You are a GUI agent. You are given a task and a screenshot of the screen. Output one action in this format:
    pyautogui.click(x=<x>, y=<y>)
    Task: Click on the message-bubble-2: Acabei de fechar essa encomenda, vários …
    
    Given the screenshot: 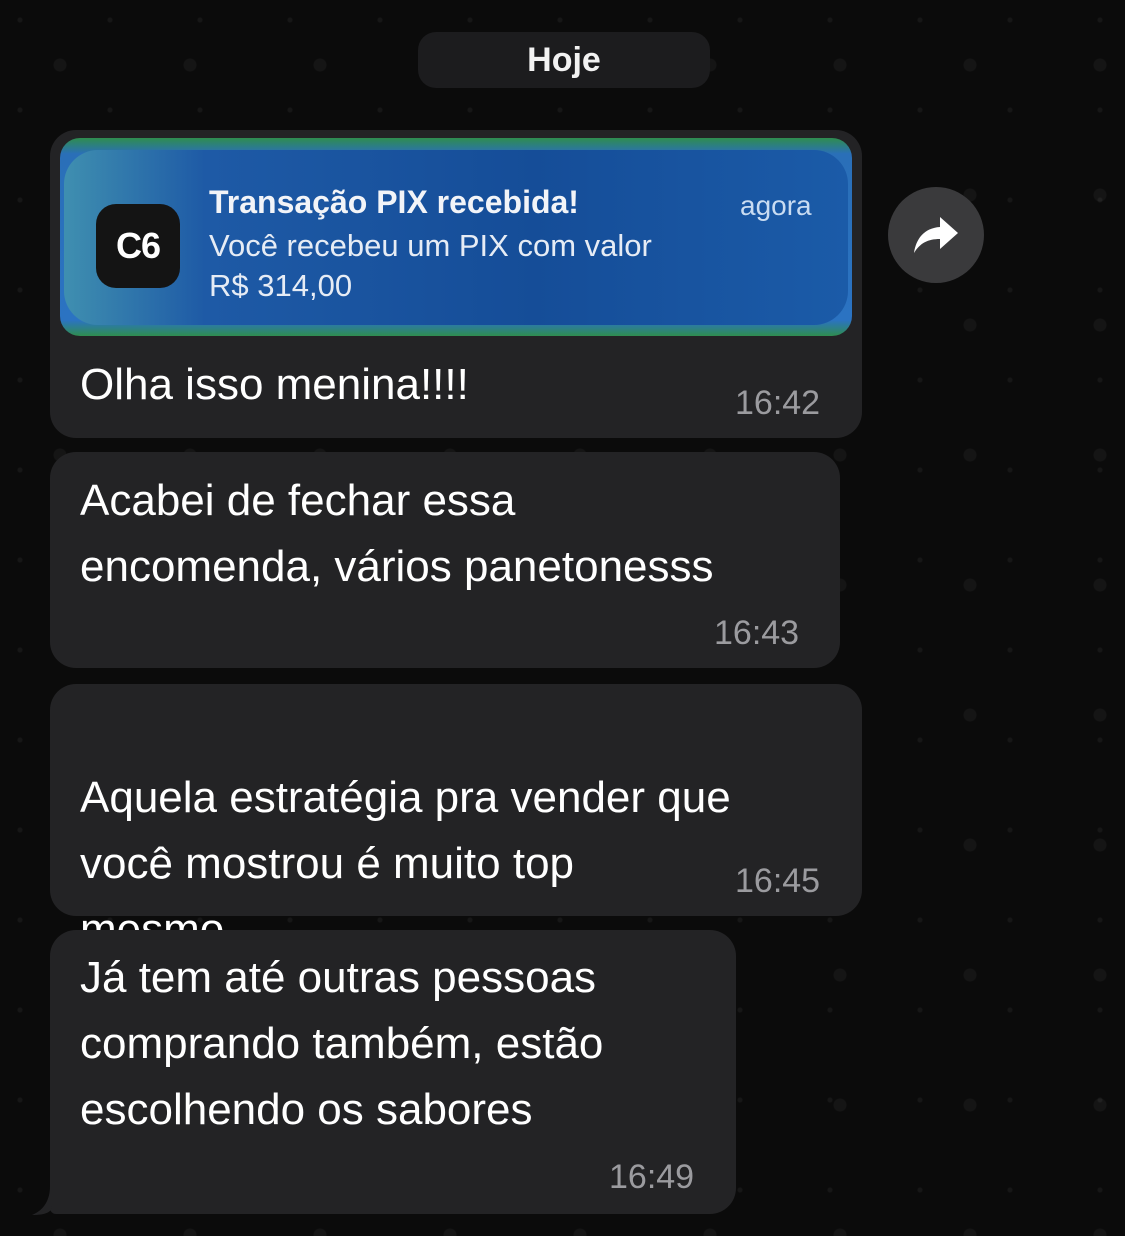 What is the action you would take?
    pyautogui.click(x=445, y=560)
    